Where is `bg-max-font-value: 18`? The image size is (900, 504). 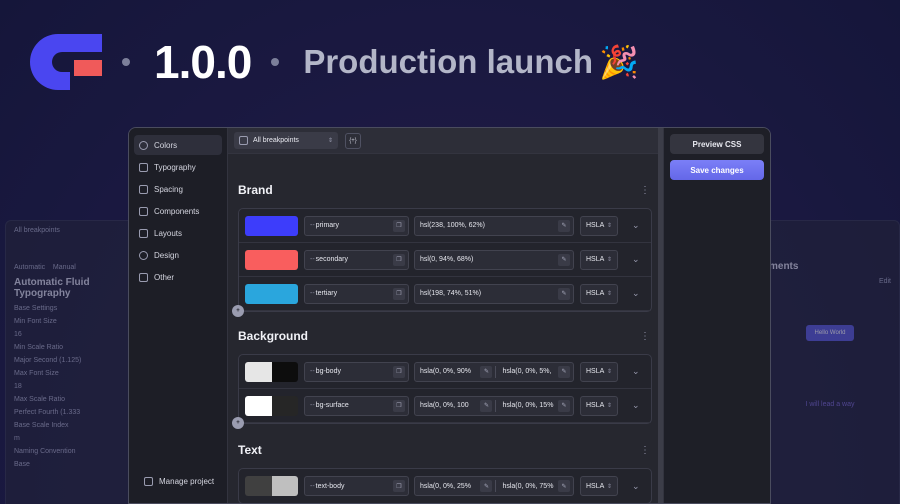
bg-max-font-value: 18 is located at coordinates (18, 386).